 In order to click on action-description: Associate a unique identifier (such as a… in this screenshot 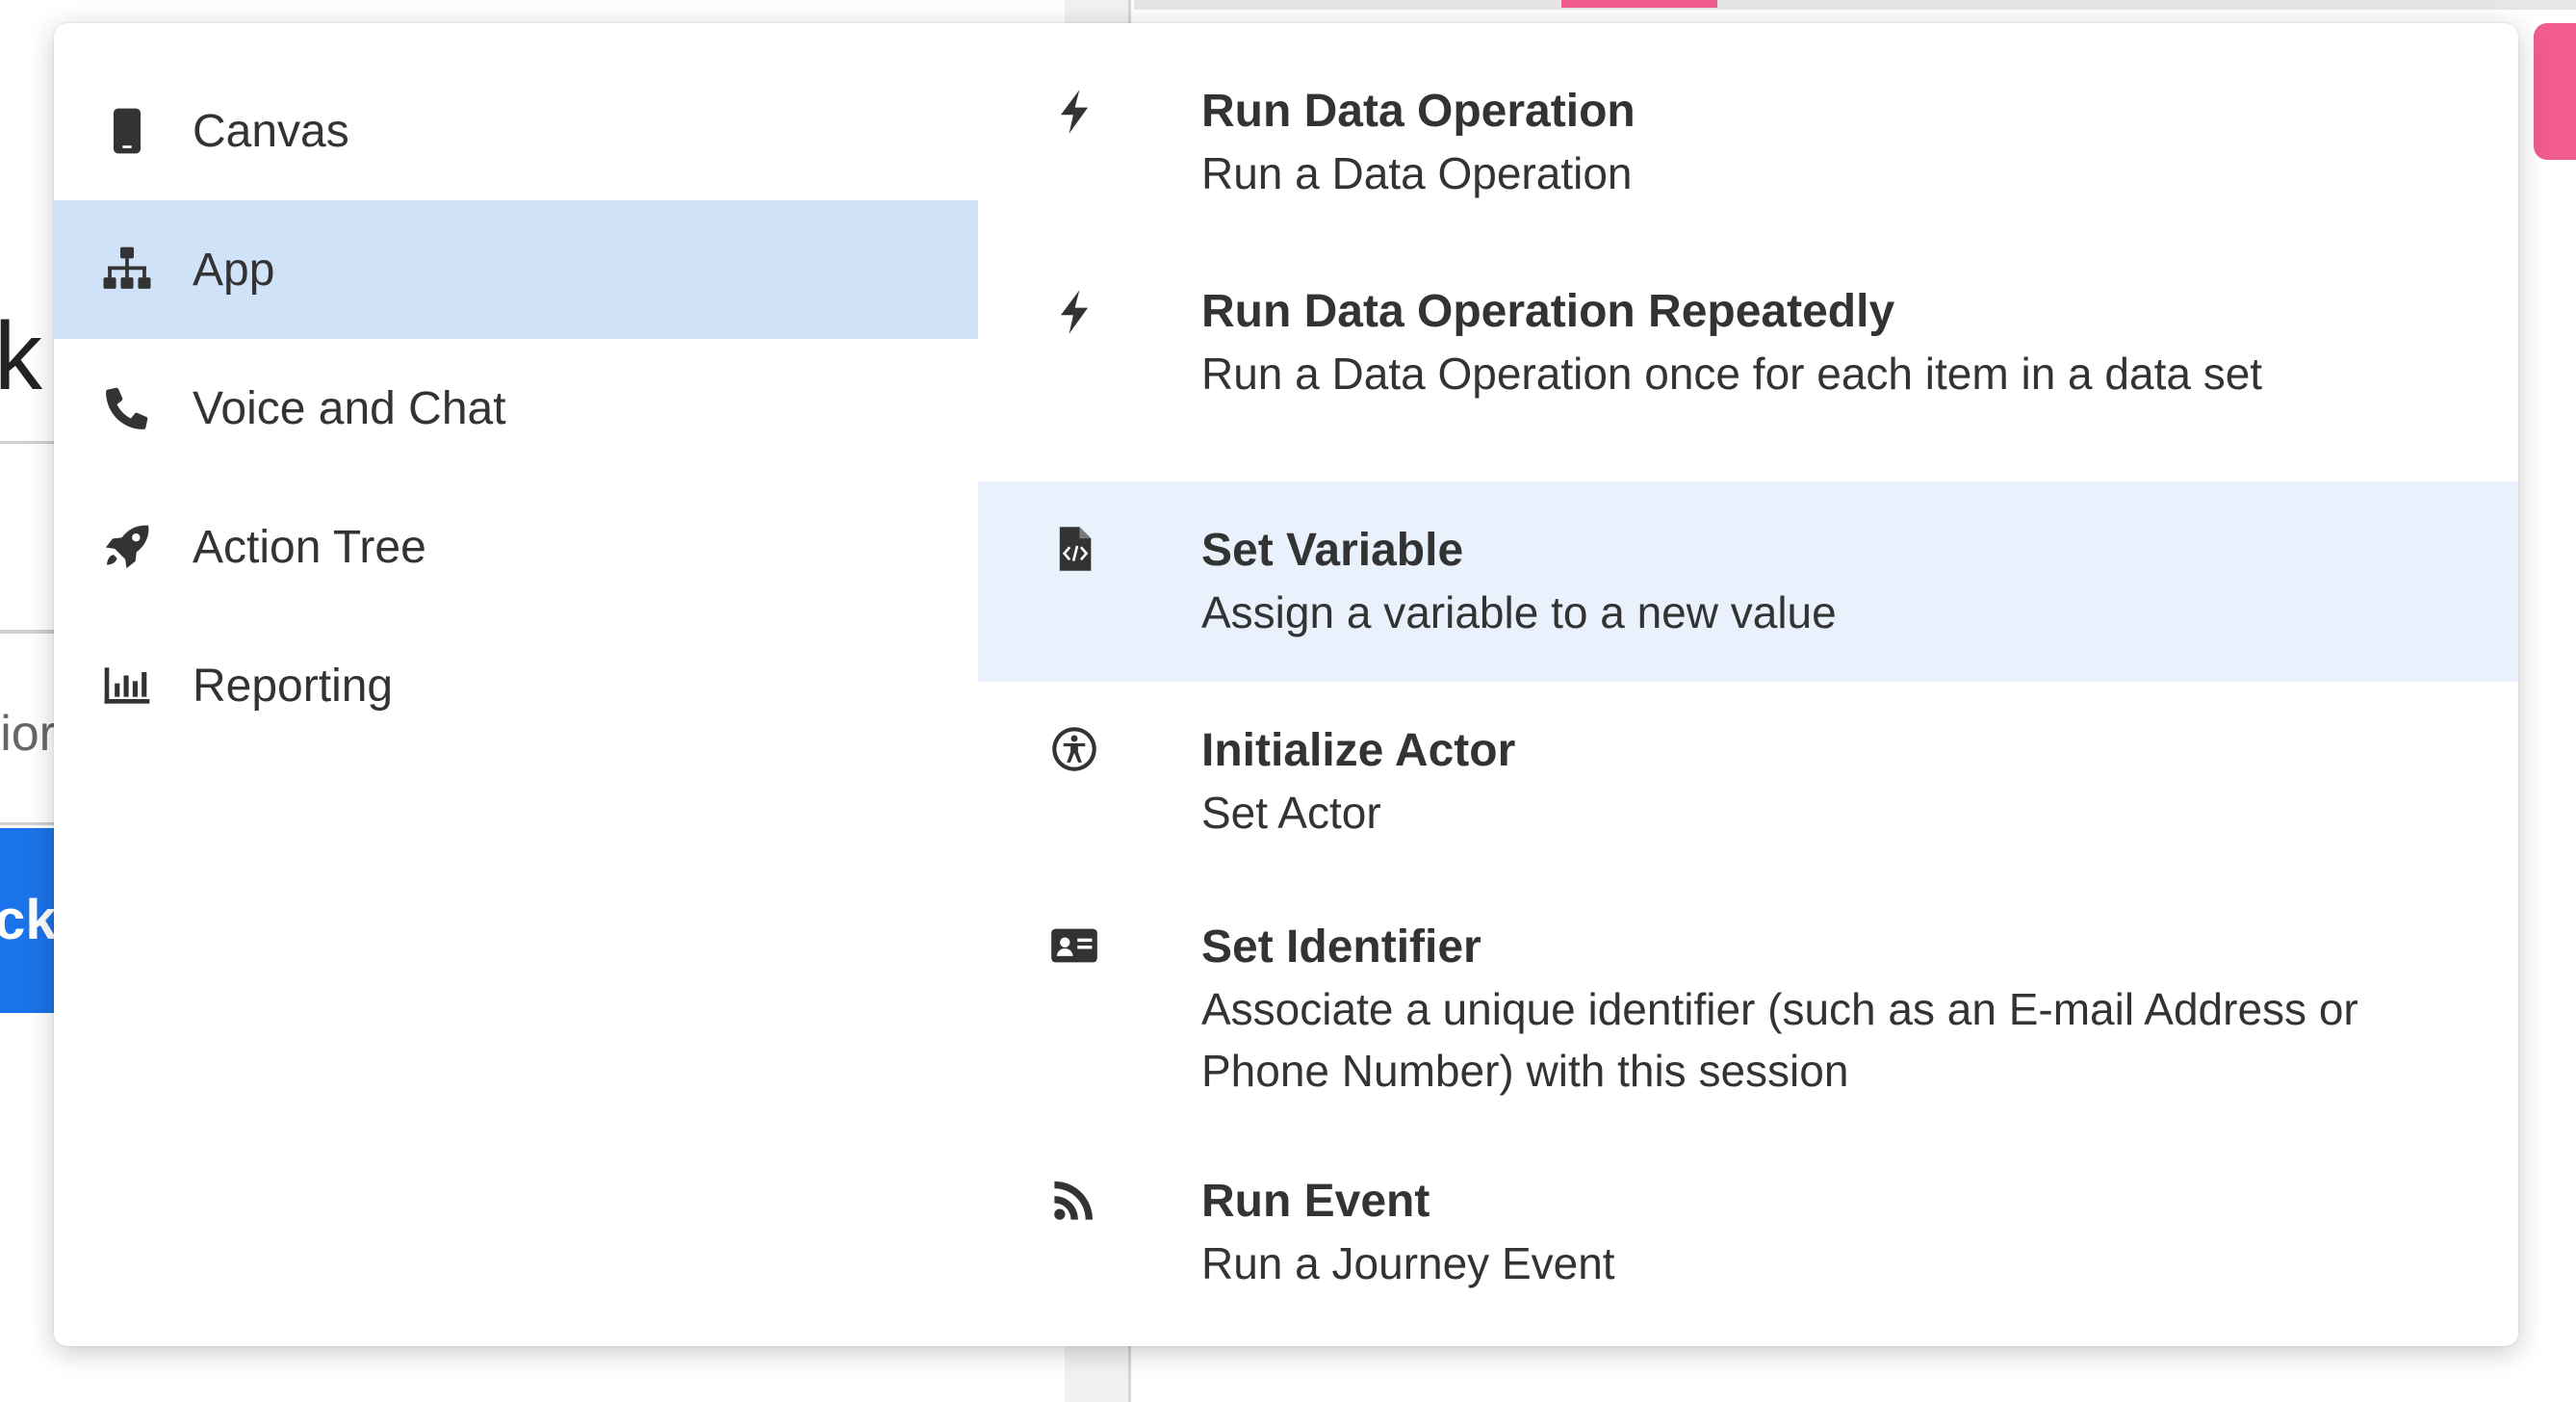, I will do `click(1779, 1040)`.